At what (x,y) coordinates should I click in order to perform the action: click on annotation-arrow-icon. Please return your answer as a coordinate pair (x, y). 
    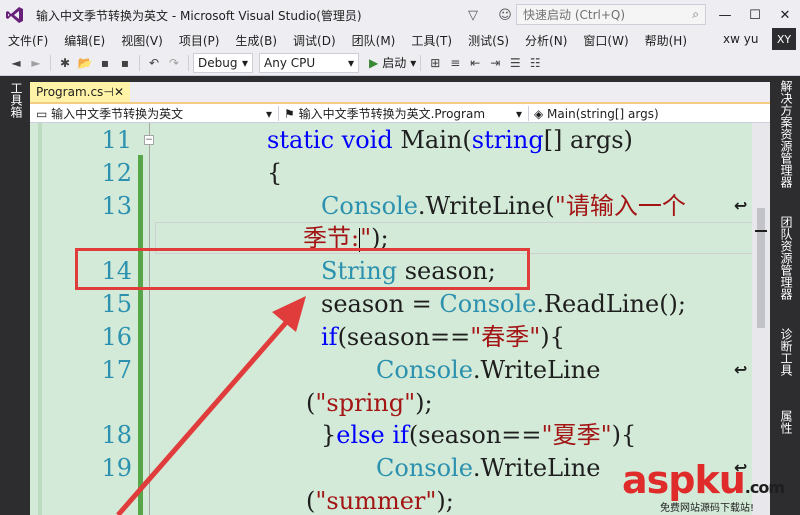
    Looking at the image, I should click on (211, 405).